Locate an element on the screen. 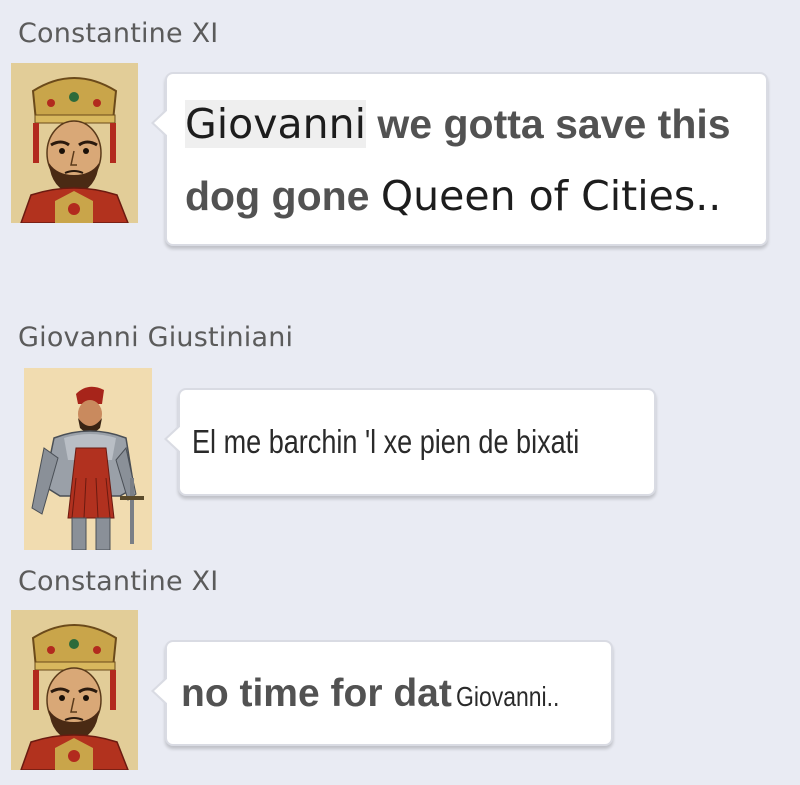 The height and width of the screenshot is (785, 800). message-text: El me barchin 'l xe pien de bixati is located at coordinates (386, 441).